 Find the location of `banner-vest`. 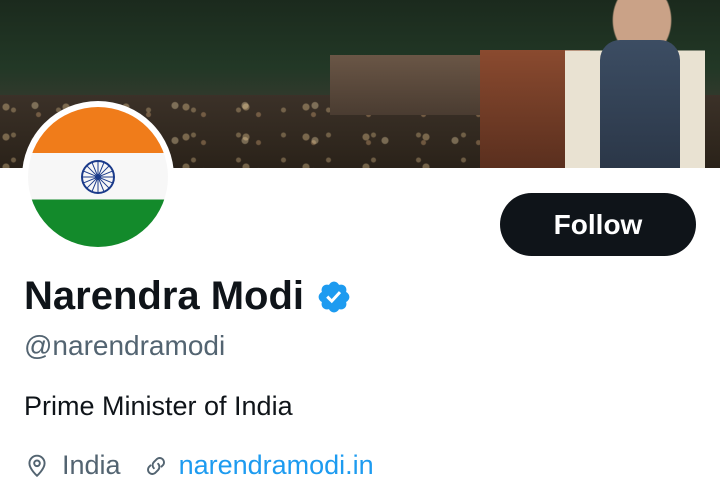

banner-vest is located at coordinates (640, 104).